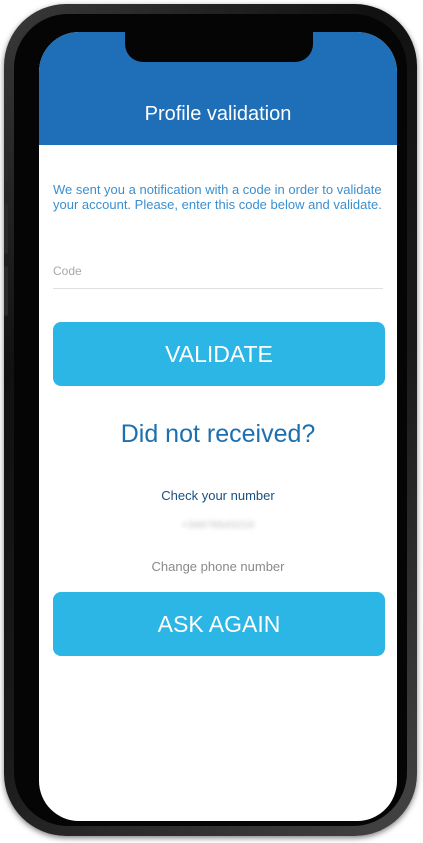 Image resolution: width=423 pixels, height=843 pixels. What do you see at coordinates (218, 566) in the screenshot?
I see `change-phone-link: Change phone number` at bounding box center [218, 566].